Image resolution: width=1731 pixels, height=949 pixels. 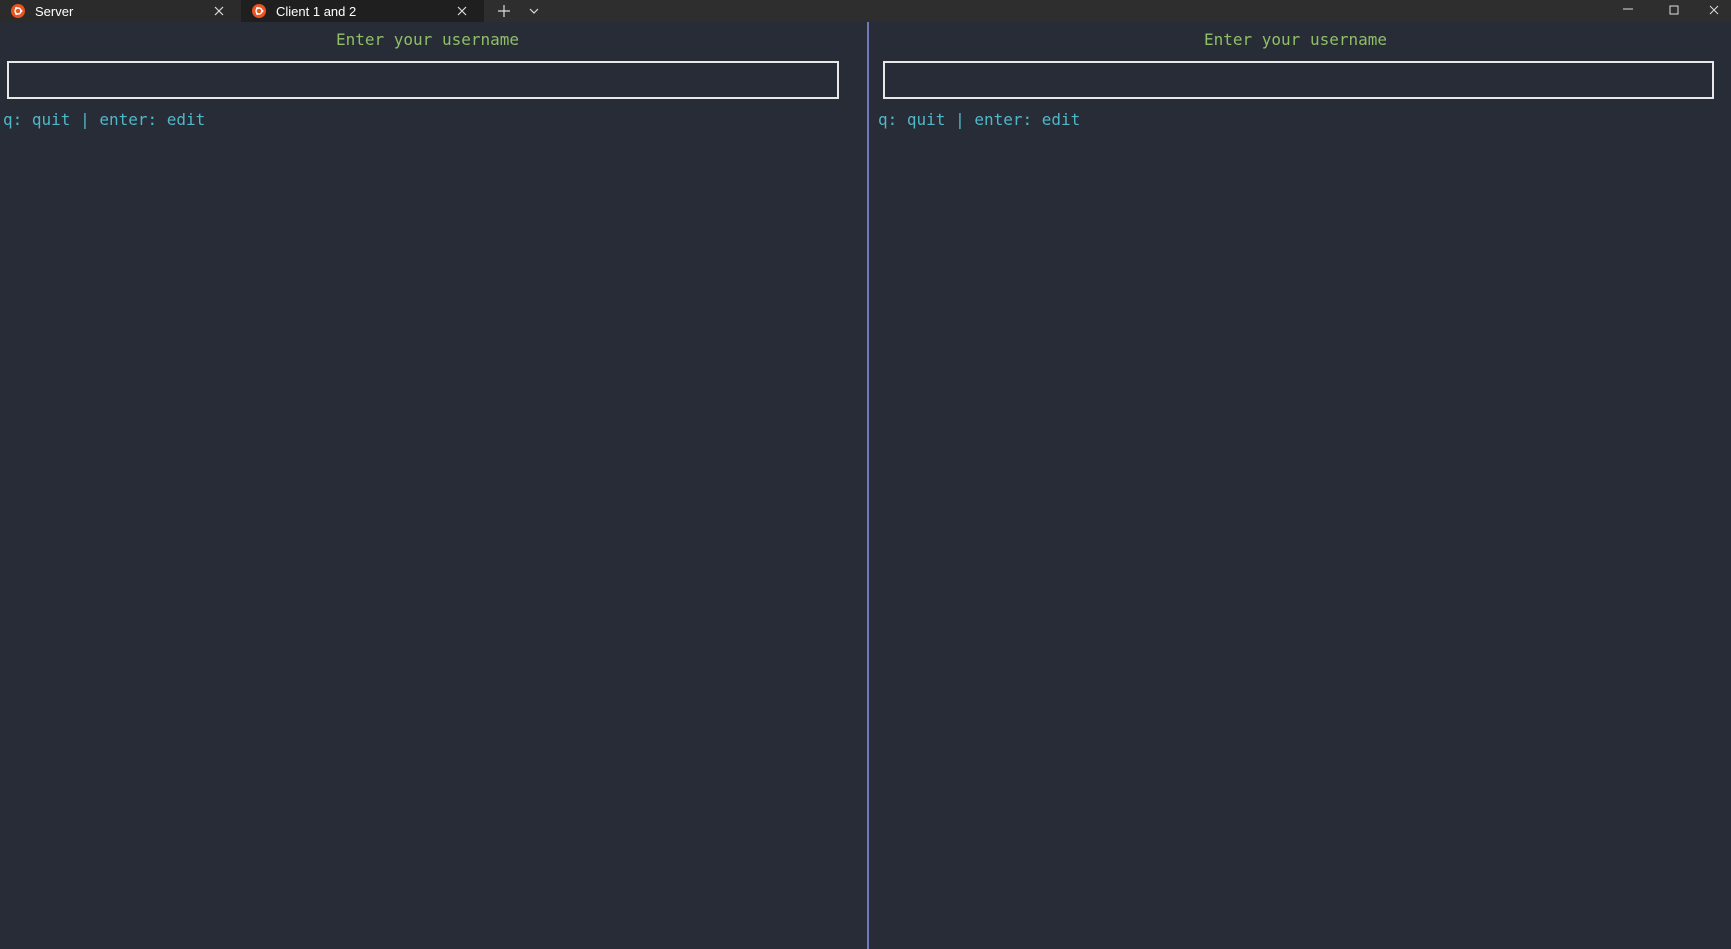 What do you see at coordinates (362, 11) in the screenshot?
I see `tab-client-1-and-2: Client 1 and 2` at bounding box center [362, 11].